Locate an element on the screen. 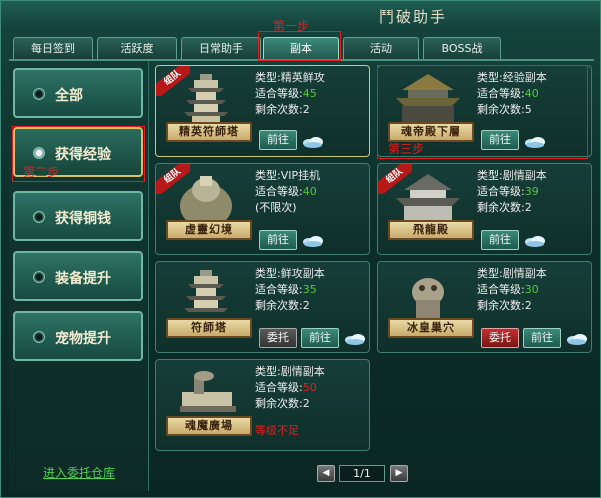 The width and height of the screenshot is (601, 498). sidebar-item-equip-upgrade: 装备提升 is located at coordinates (78, 276).